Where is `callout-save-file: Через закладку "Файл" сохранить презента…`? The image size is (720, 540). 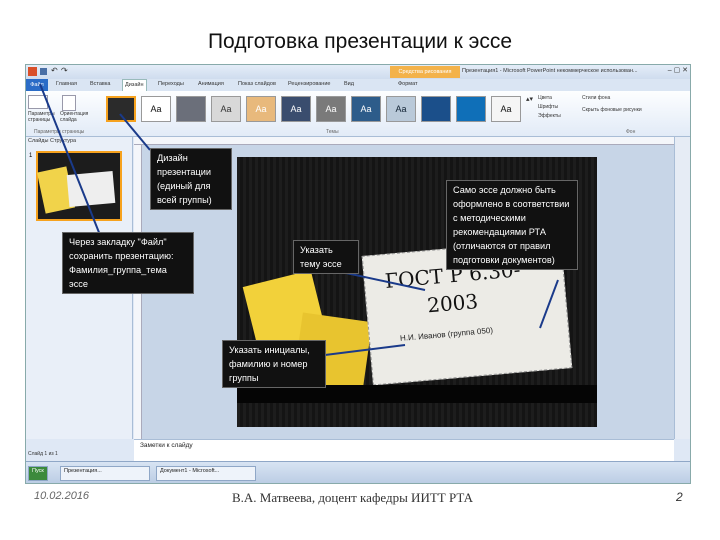
callout-save-file: Через закладку "Файл" сохранить презента… is located at coordinates (128, 263).